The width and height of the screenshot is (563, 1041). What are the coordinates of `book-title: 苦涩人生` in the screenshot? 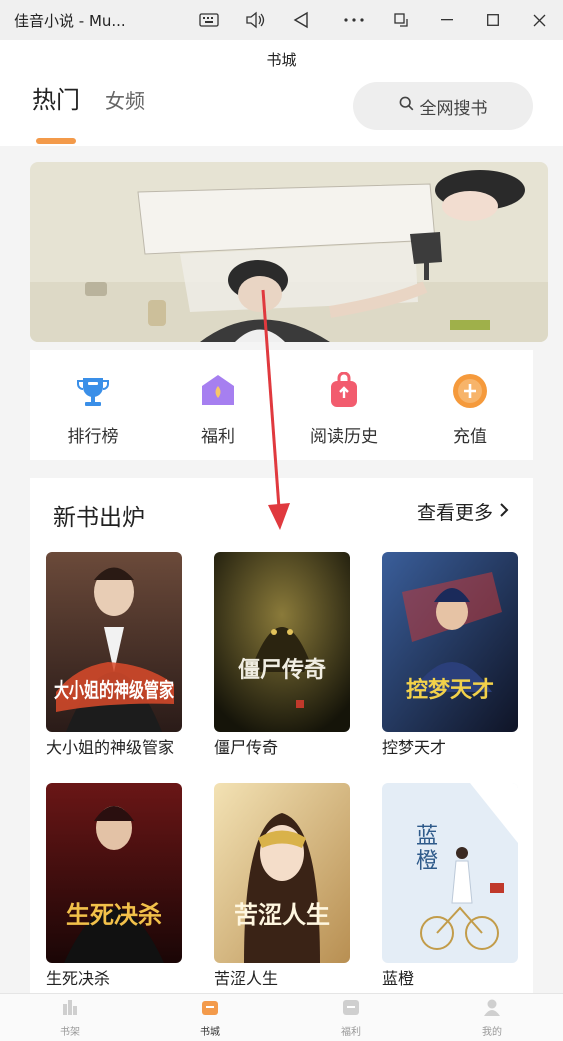 It's located at (246, 978).